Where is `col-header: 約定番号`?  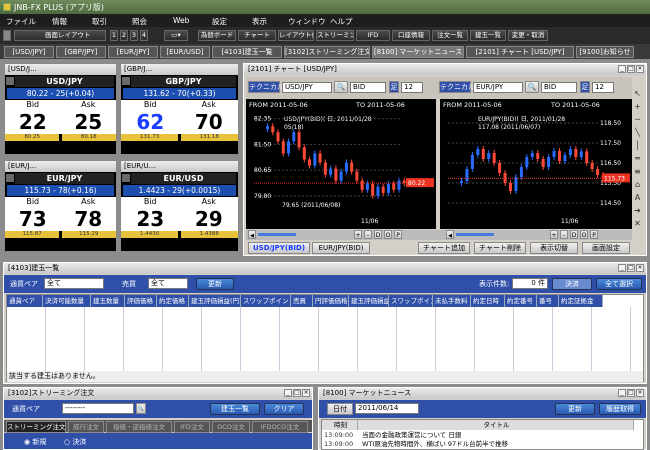
col-header: 約定番号 is located at coordinates (521, 301).